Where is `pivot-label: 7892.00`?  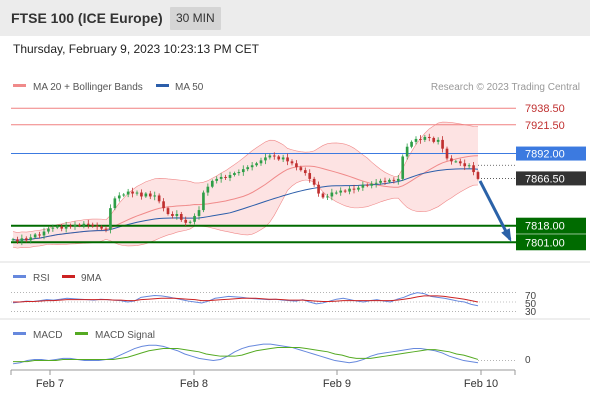
pivot-label: 7892.00 is located at coordinates (545, 155).